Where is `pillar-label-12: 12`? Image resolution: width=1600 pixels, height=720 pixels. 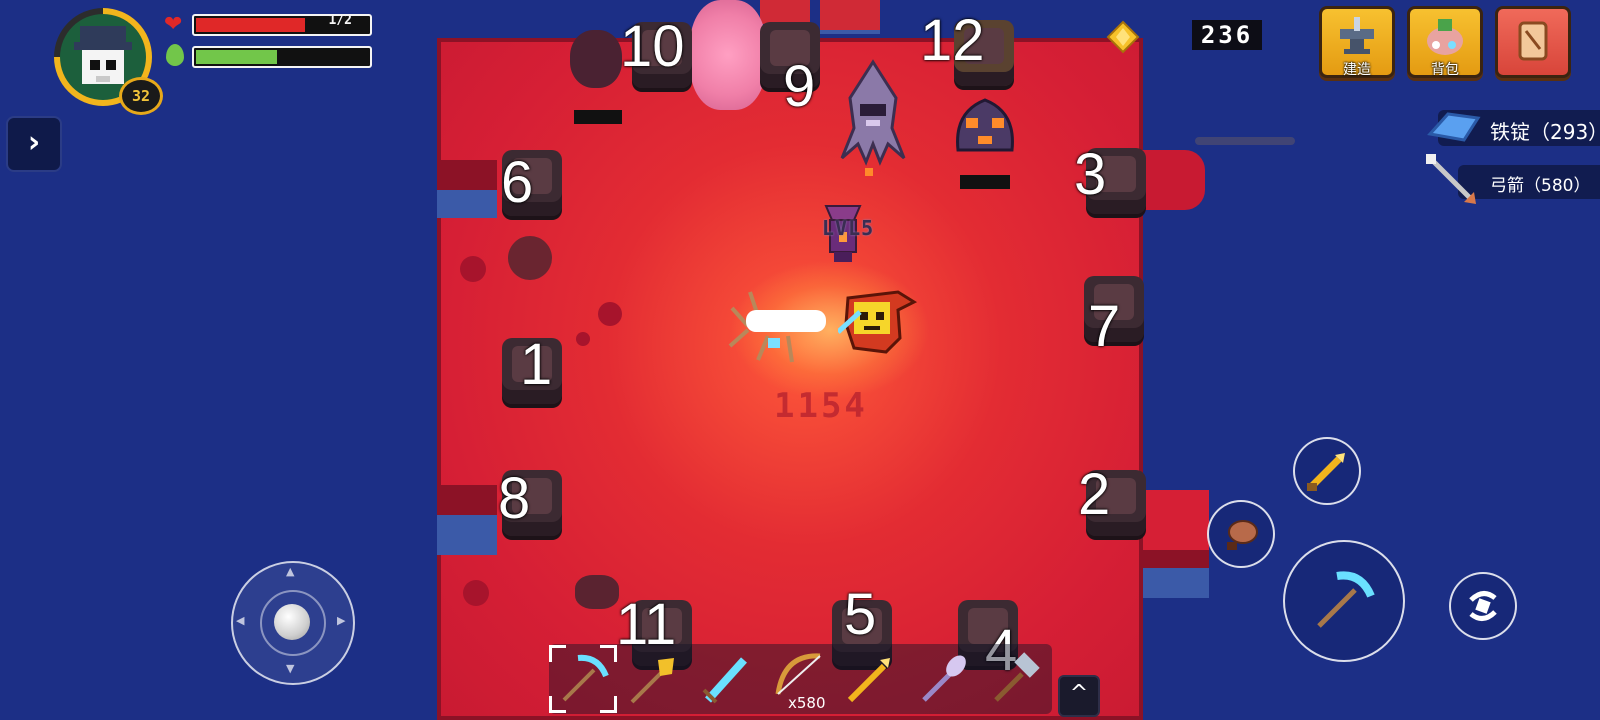
pillar-label-12: 12 is located at coordinates (952, 40).